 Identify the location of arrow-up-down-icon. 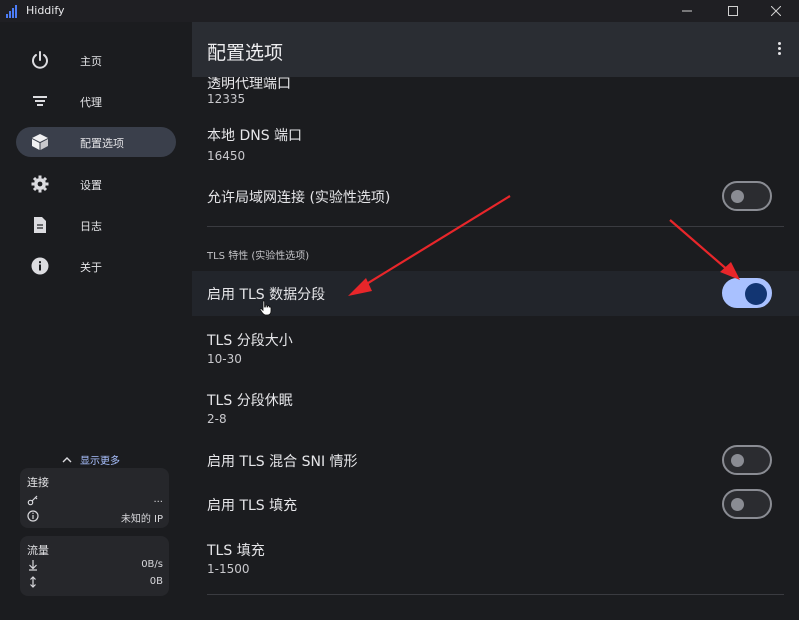
(33, 582).